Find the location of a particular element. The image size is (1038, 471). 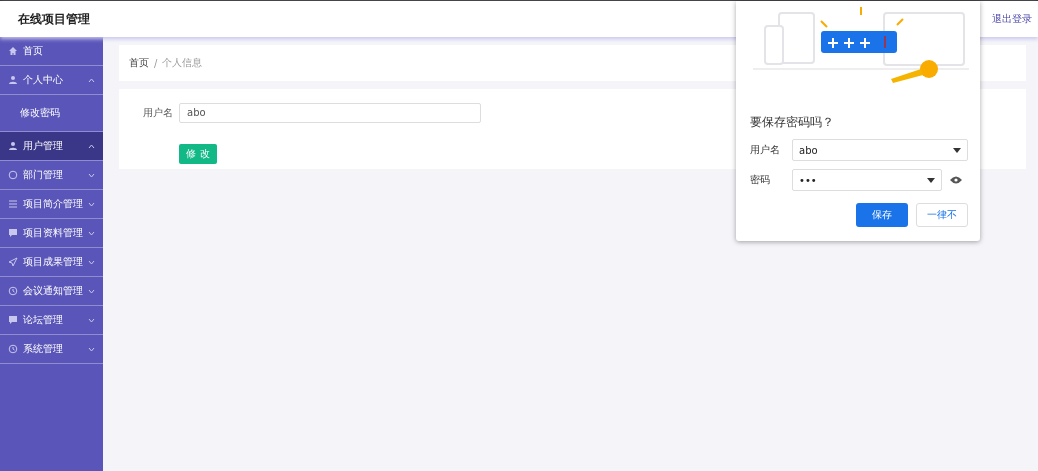

circle-icon is located at coordinates (13, 175).